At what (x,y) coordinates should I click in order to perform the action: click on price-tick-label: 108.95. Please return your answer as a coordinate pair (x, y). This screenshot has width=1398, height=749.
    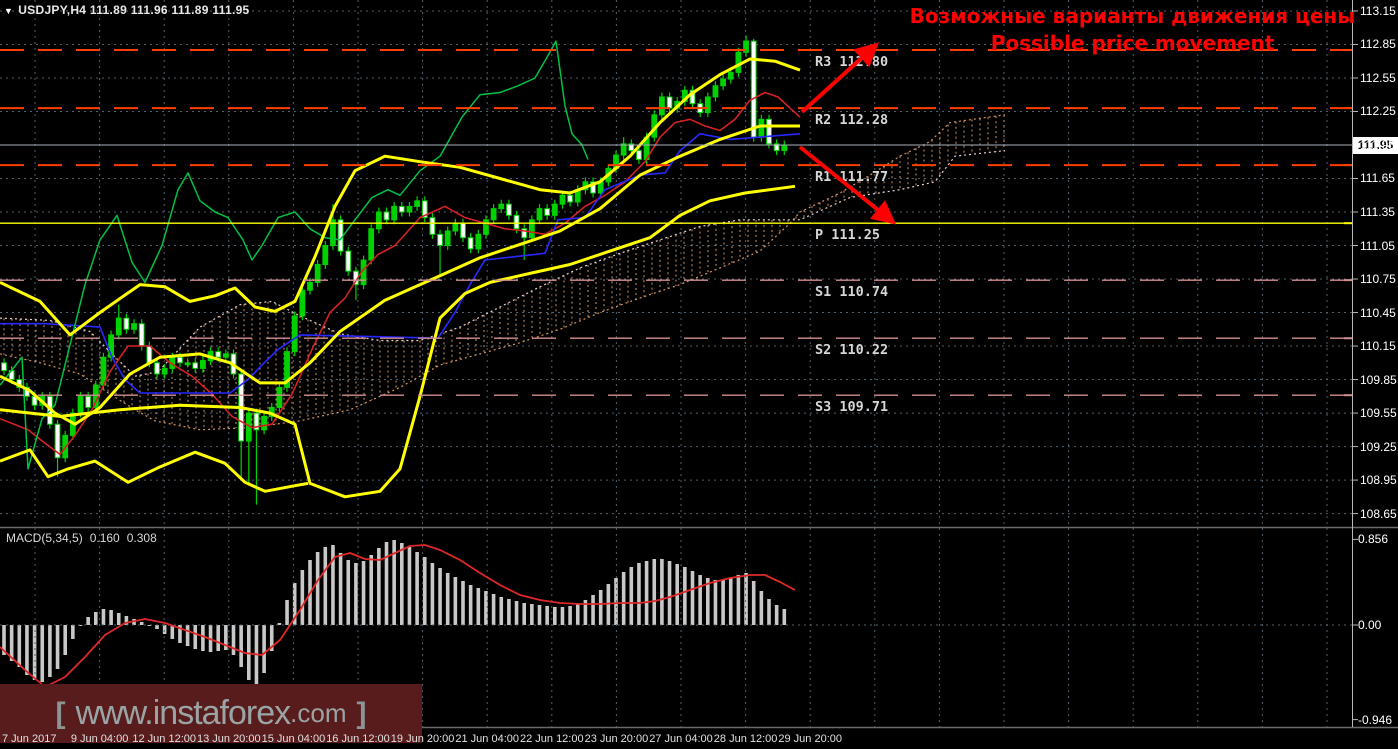
    Looking at the image, I should click on (1378, 480).